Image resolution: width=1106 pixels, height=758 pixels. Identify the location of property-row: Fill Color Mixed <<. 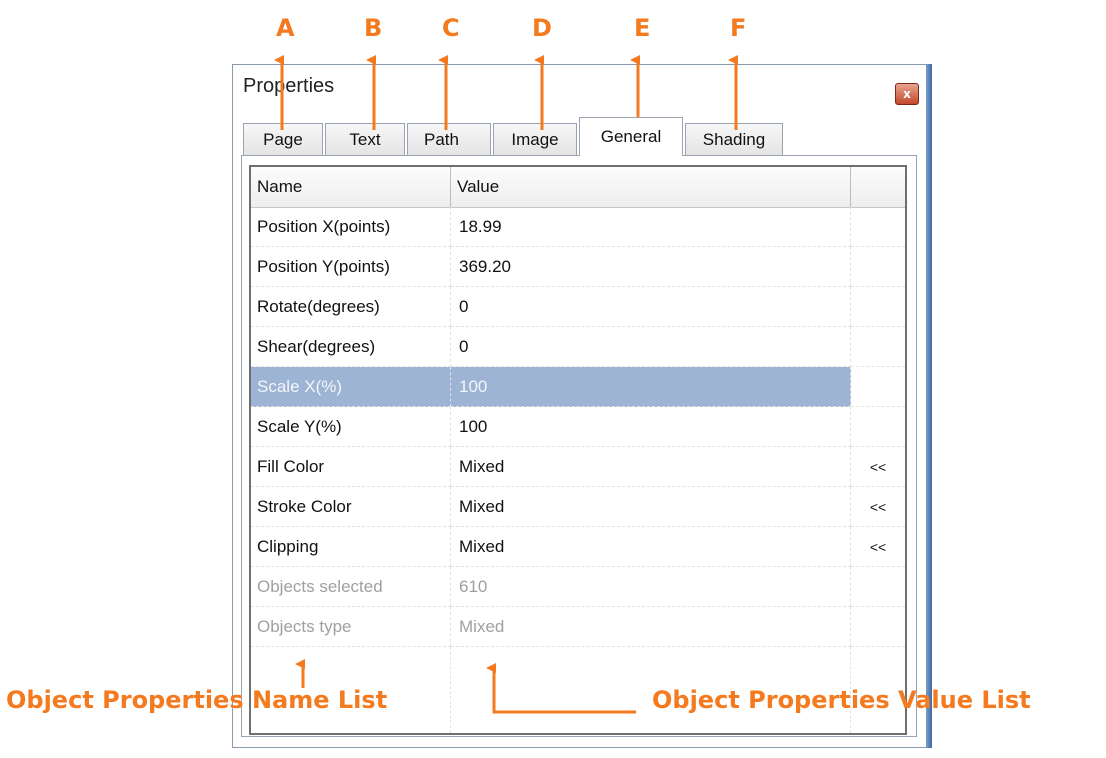
(578, 467).